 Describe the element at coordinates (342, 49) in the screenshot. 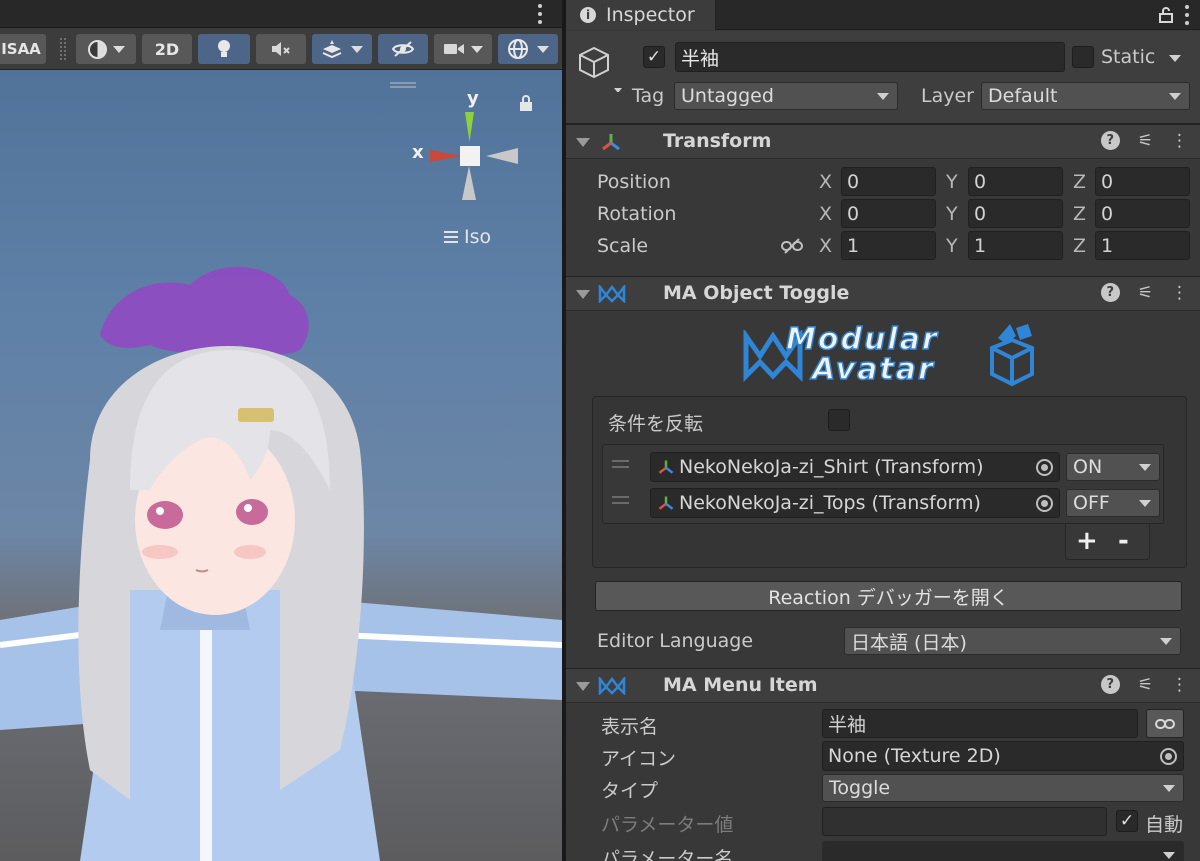

I see `effects-dropdown` at that location.